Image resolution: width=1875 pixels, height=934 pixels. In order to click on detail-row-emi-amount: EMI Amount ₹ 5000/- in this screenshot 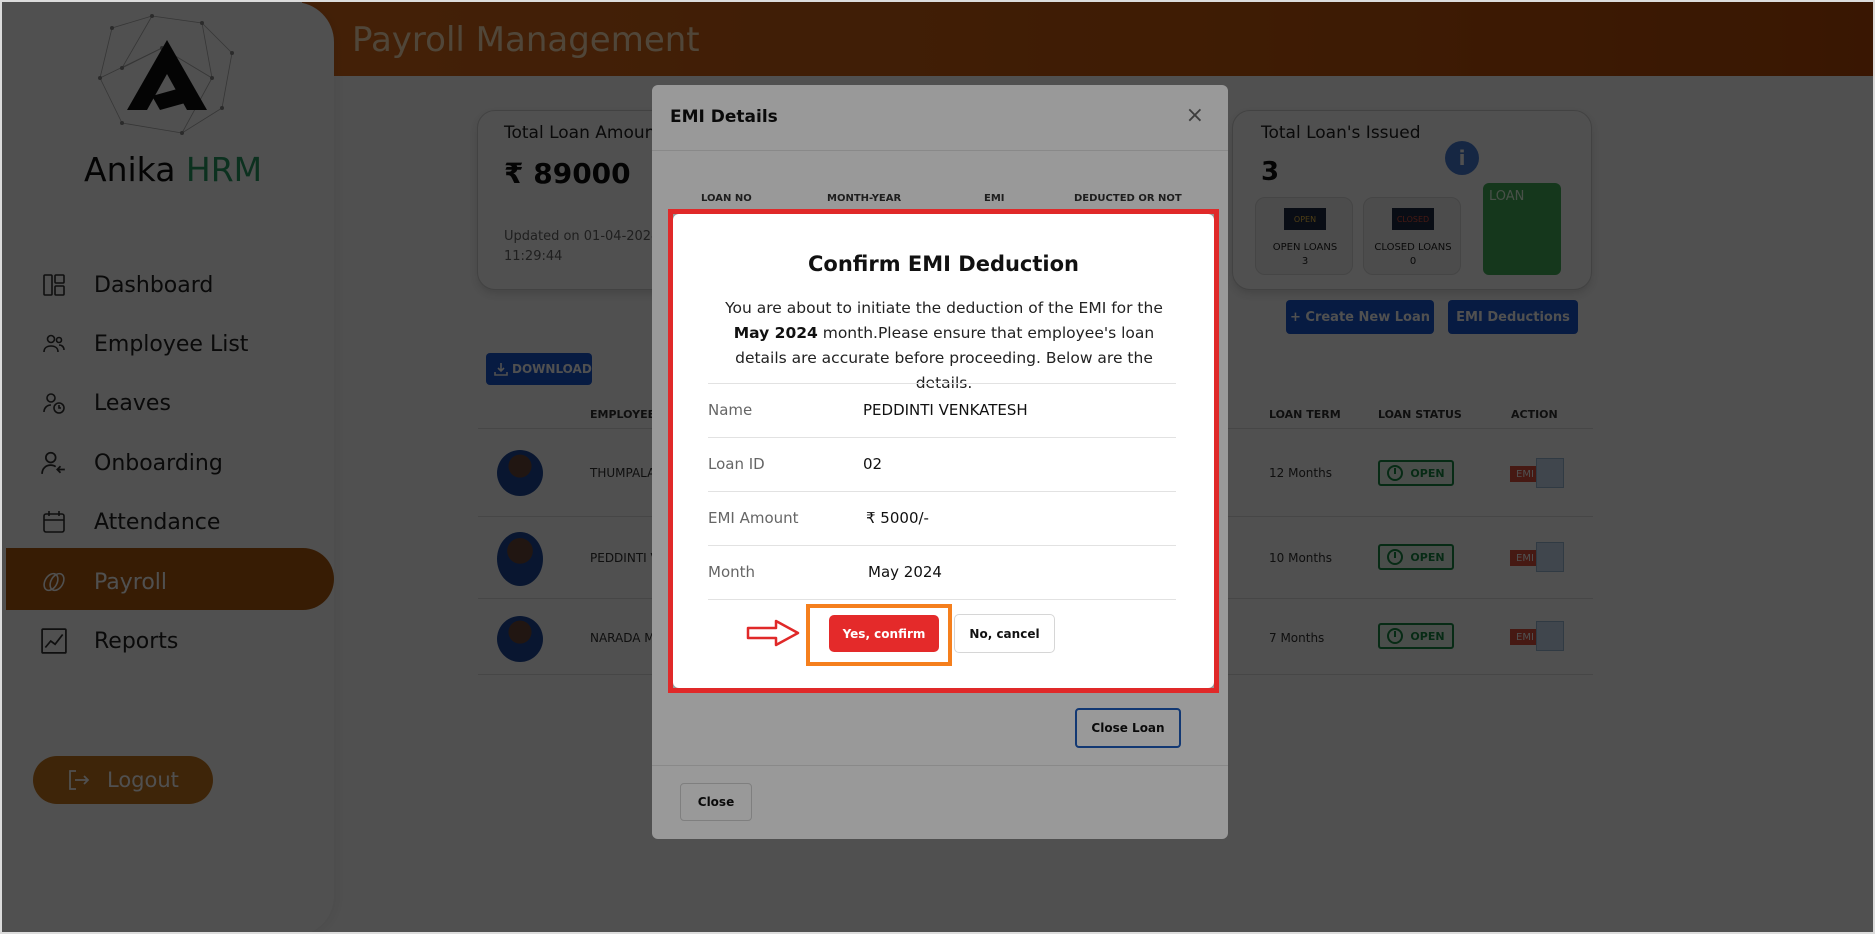, I will do `click(942, 518)`.